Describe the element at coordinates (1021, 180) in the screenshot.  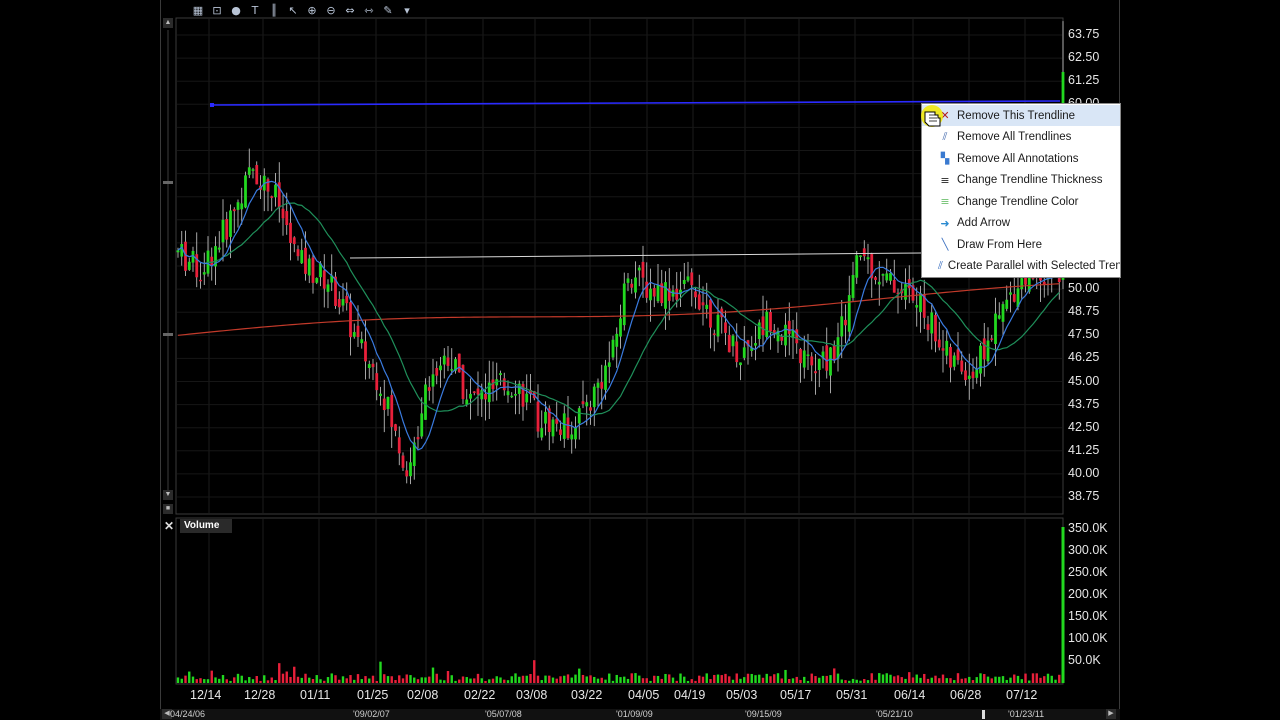
I see `menu-item-change-trendline-thickness: ≡ Change Trendline Thickness` at that location.